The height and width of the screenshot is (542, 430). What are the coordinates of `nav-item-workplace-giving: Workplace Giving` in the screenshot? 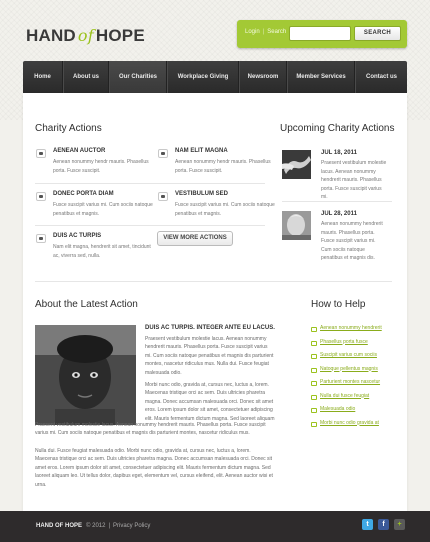 It's located at (203, 77).